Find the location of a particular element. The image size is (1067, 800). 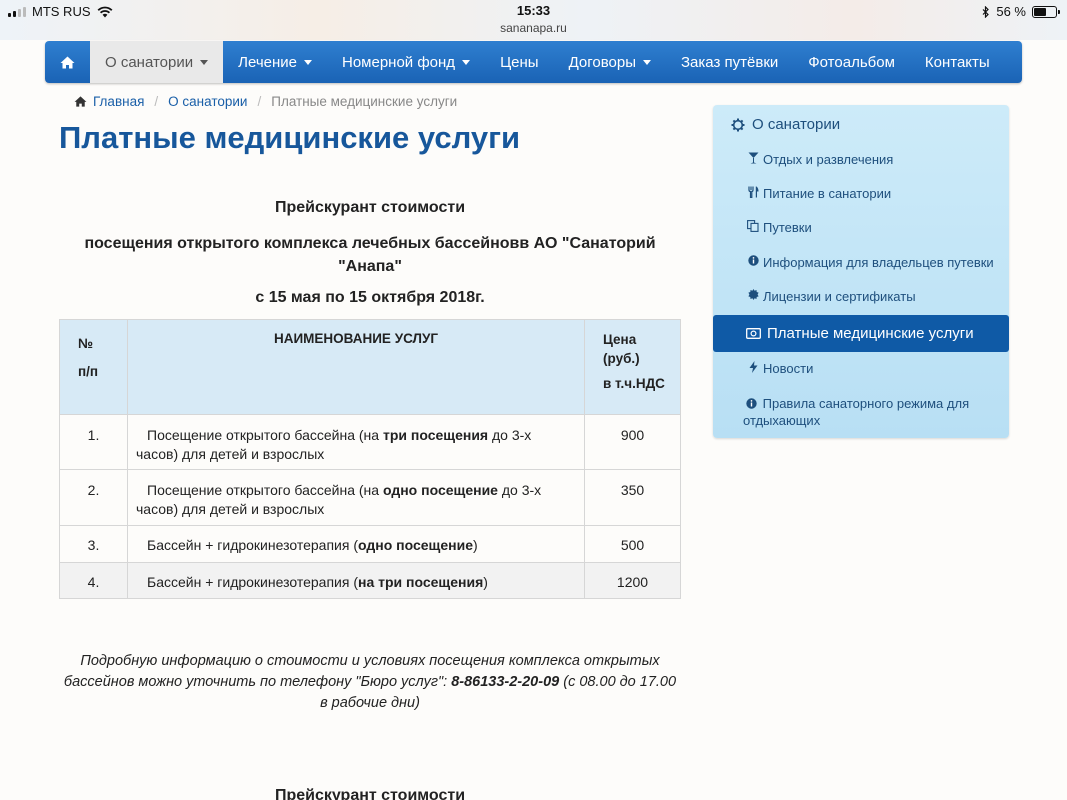

nav-label: Контакты is located at coordinates (957, 62).